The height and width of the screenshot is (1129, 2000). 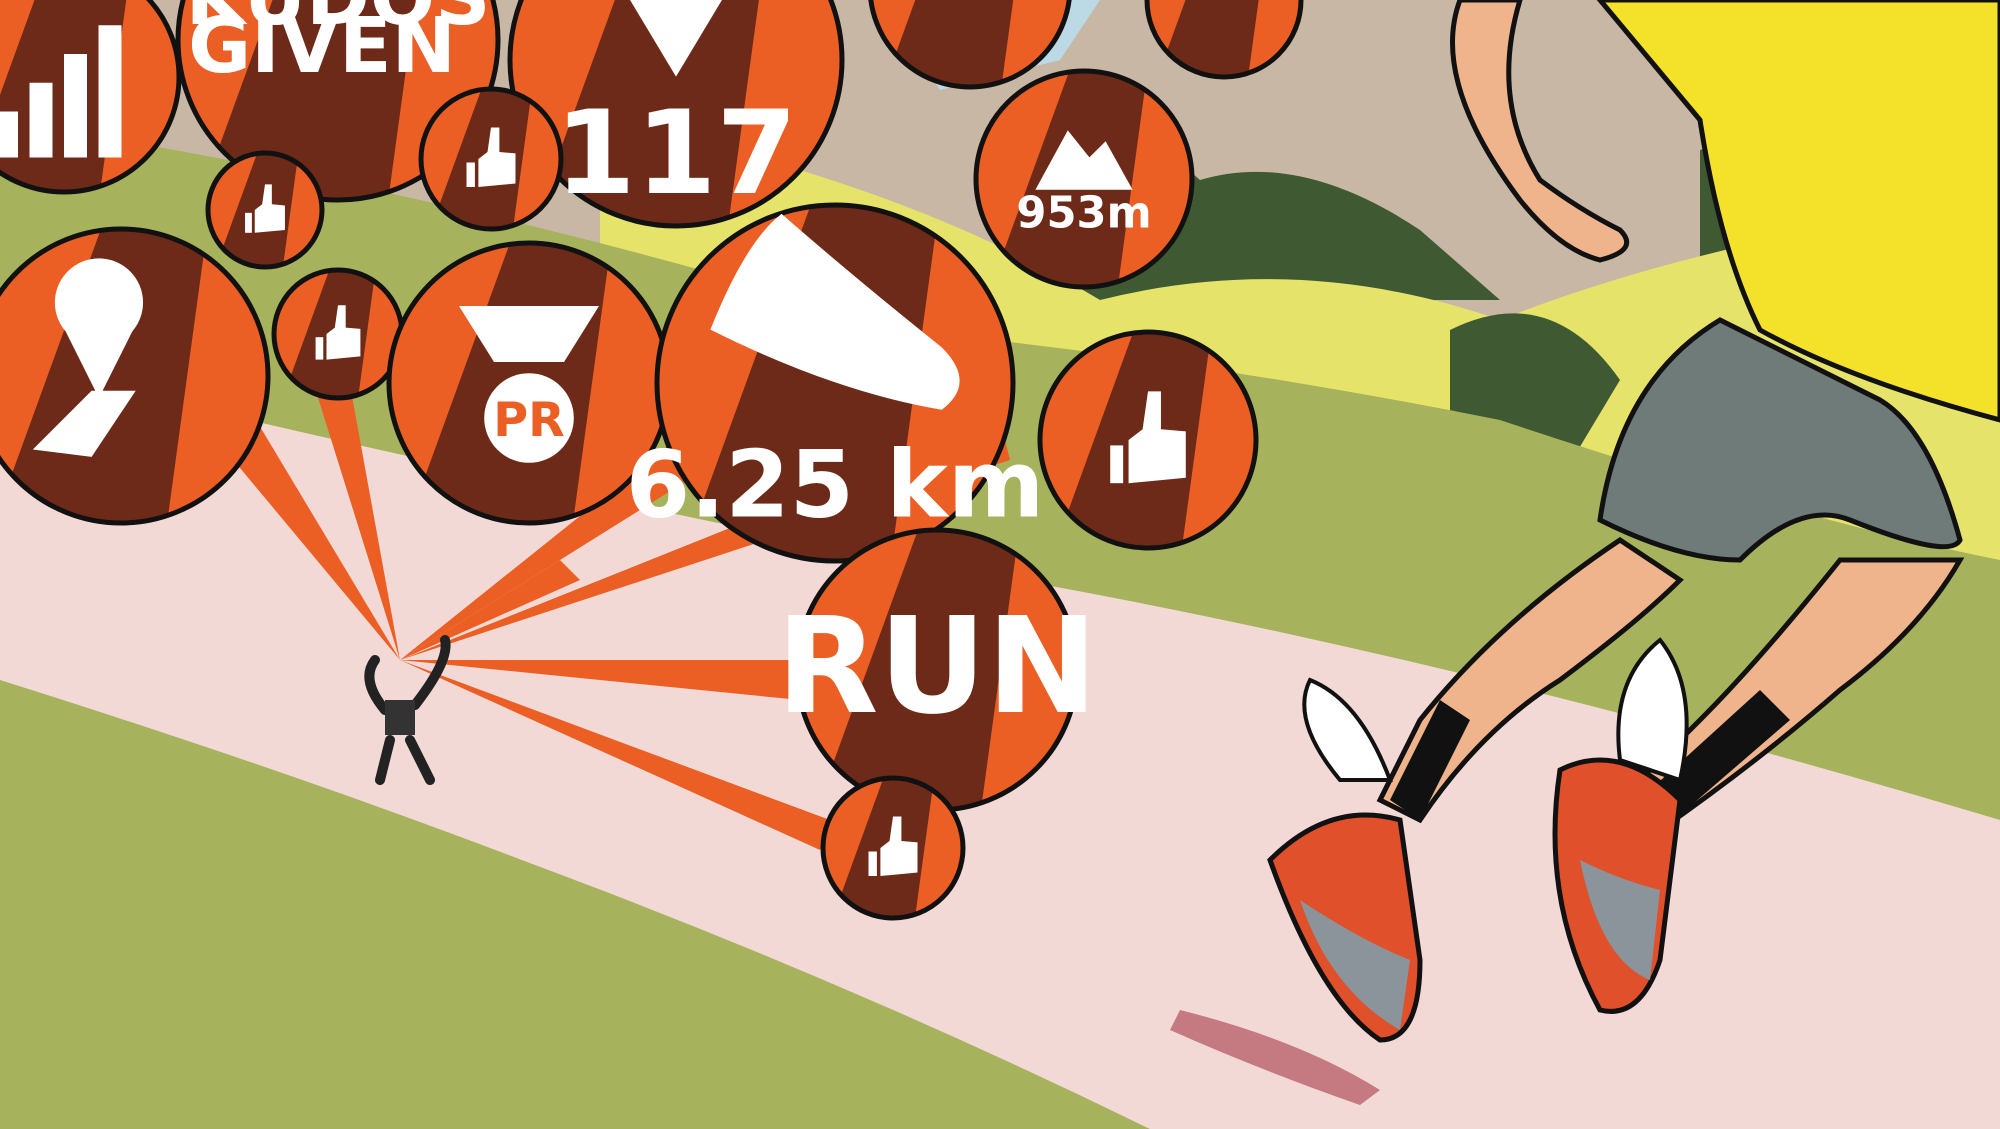 I want to click on badge-label: 953m, so click(x=1083, y=214).